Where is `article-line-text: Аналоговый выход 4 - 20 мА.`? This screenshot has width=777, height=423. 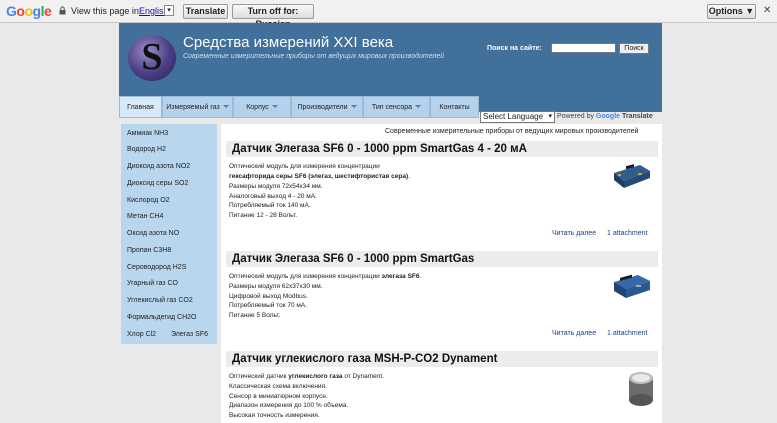
article-line-text: Аналоговый выход 4 - 20 мА. is located at coordinates (273, 196).